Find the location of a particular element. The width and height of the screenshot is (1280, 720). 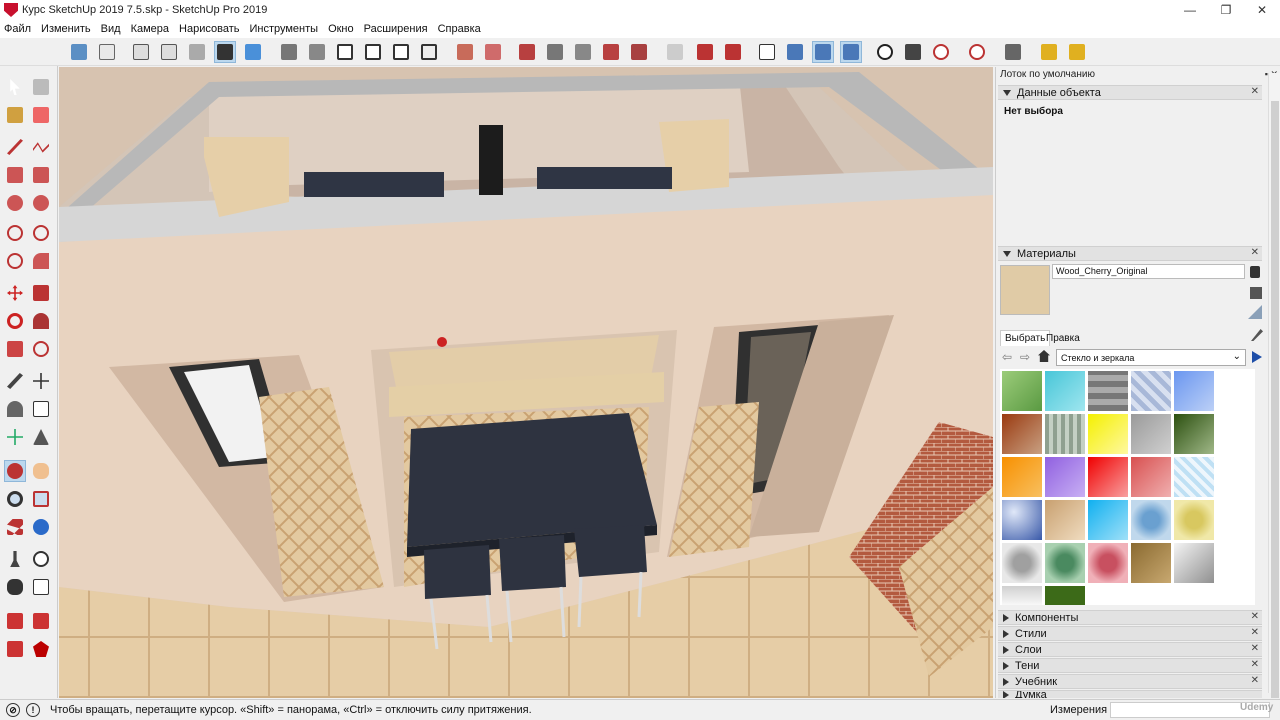

rectangle-icon is located at coordinates (15, 175).